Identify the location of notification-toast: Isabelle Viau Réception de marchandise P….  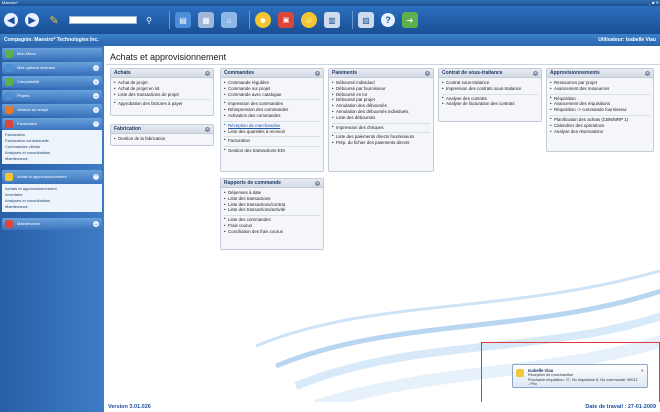
(580, 376).